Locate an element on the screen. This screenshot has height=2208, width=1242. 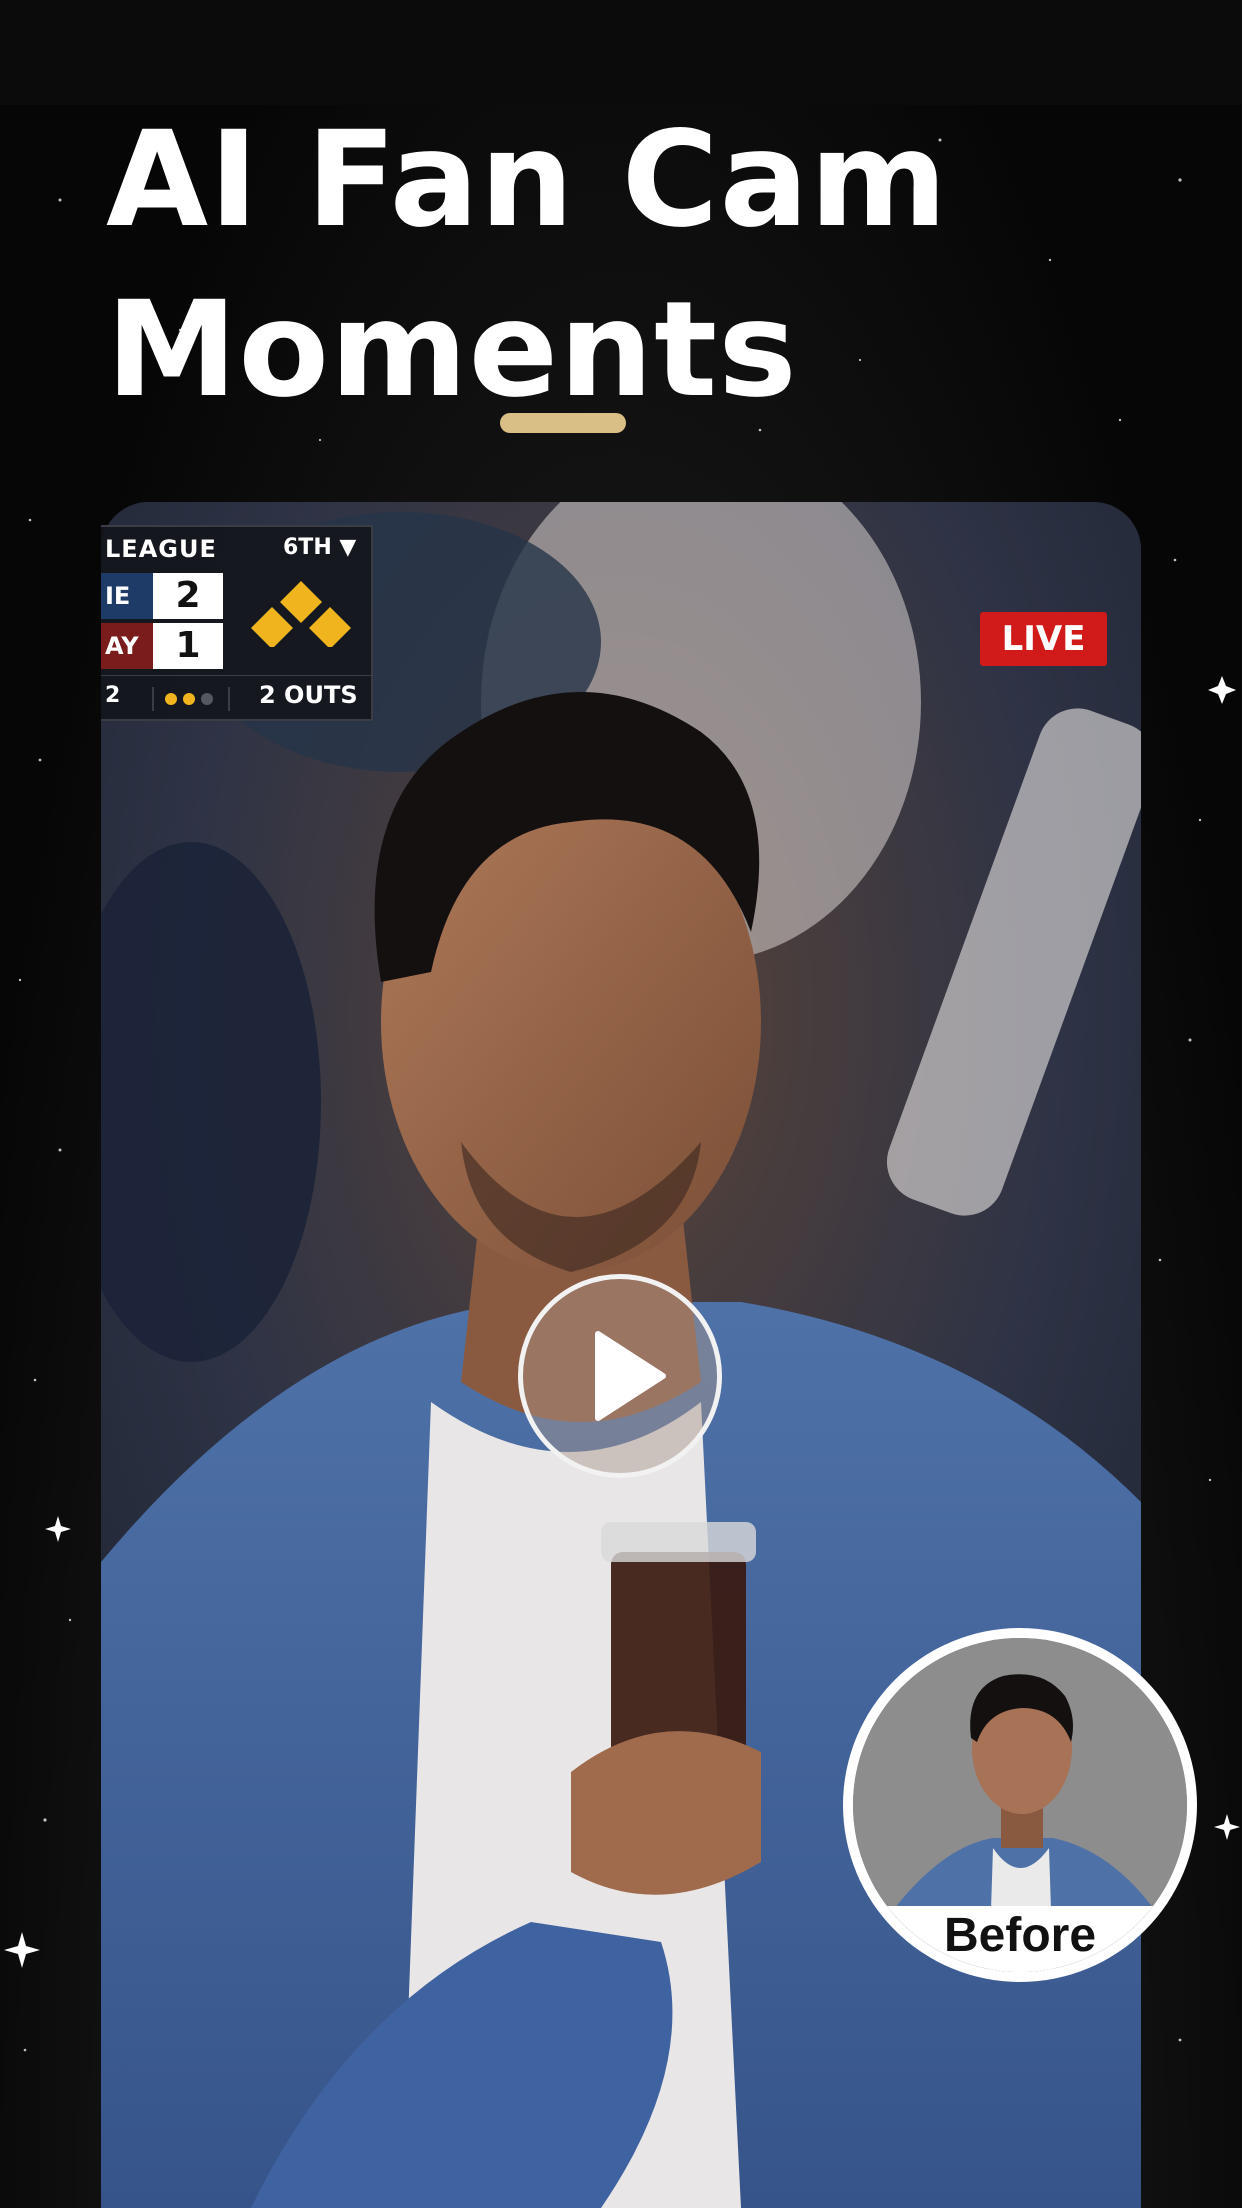
league-label: LEAGUE is located at coordinates (161, 549).